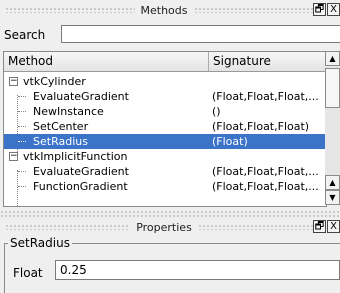 This screenshot has width=340, height=293. I want to click on methods-titlebar: Methods, so click(164, 10).